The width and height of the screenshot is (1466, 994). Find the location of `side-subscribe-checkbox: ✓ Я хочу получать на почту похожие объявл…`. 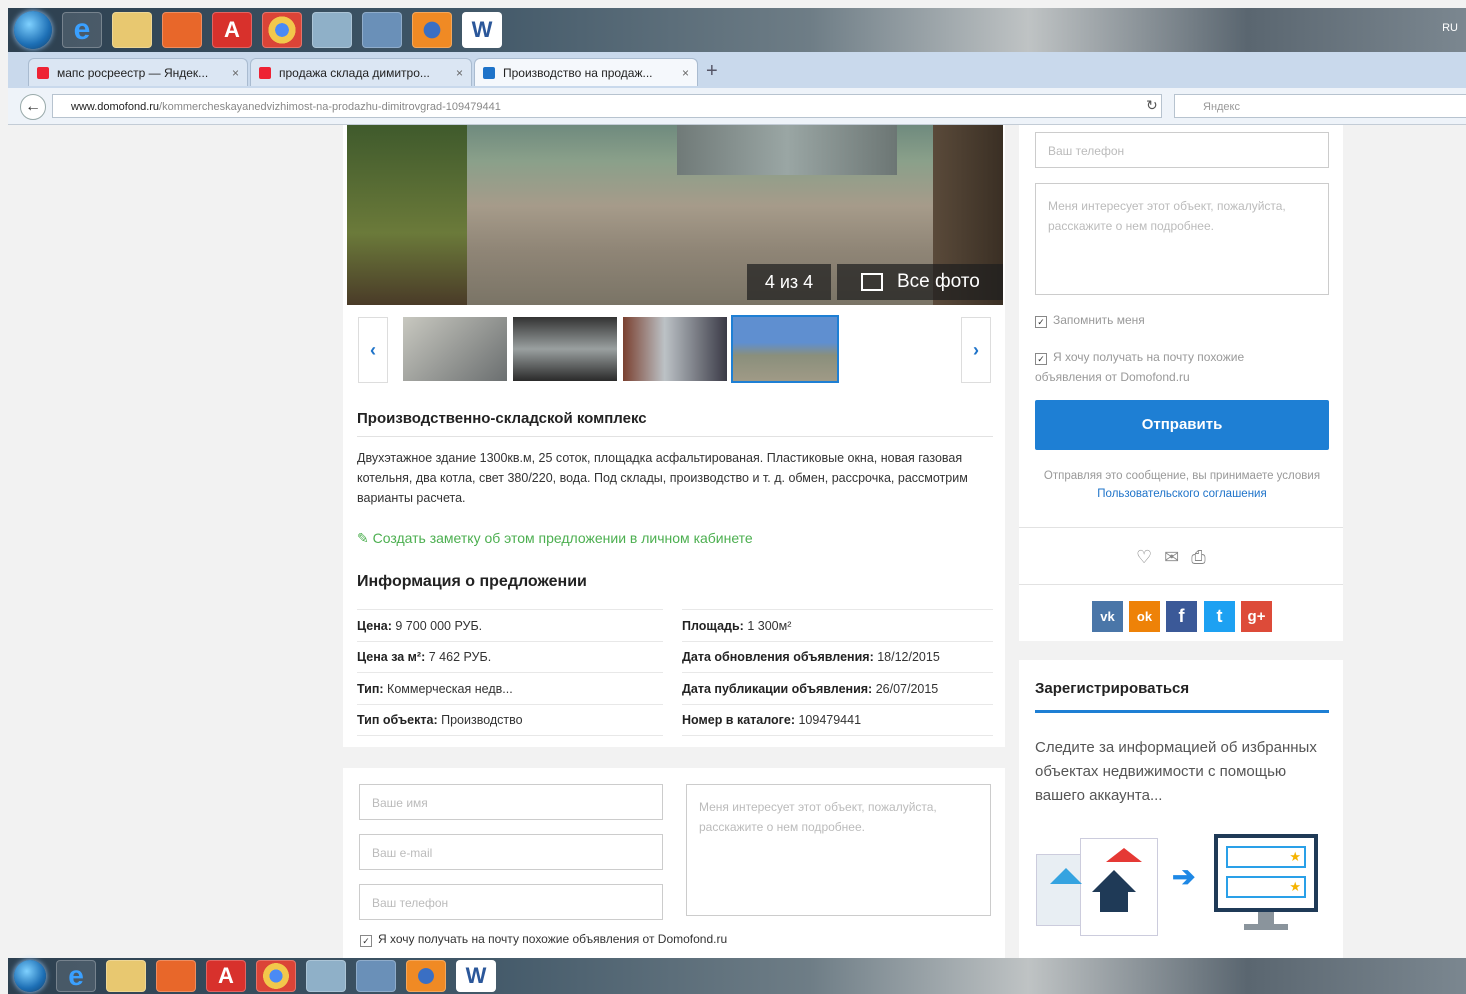

side-subscribe-checkbox: ✓ Я хочу получать на почту похожие объявл… is located at coordinates (1165, 367).